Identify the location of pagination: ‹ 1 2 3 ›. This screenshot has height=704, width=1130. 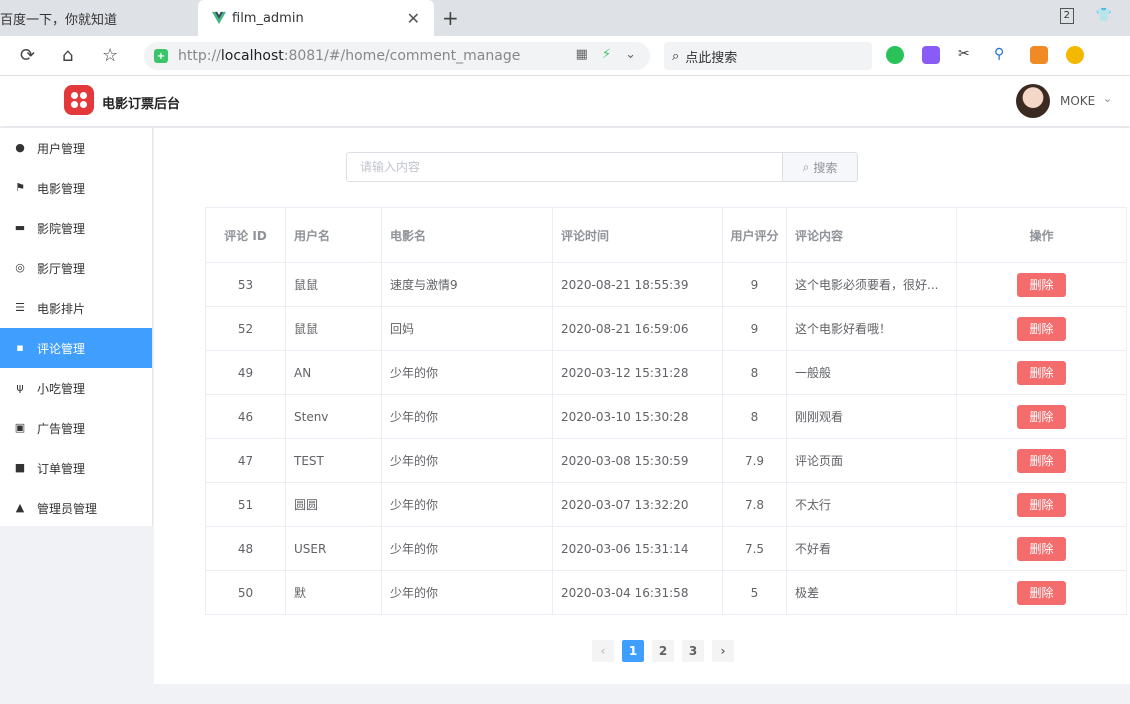
(663, 651).